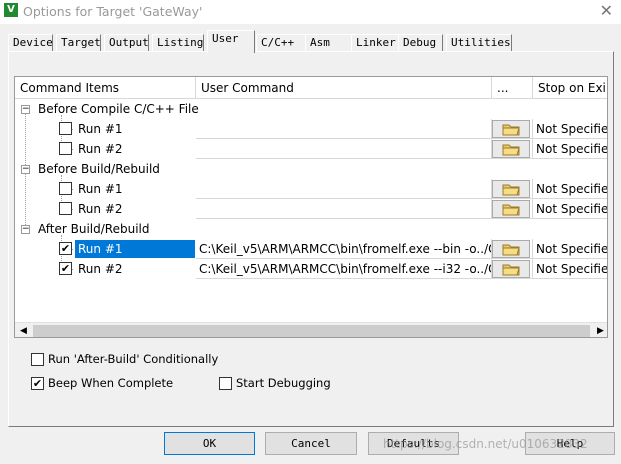 The width and height of the screenshot is (621, 464). Describe the element at coordinates (78, 43) in the screenshot. I see `tab-target: Target` at that location.